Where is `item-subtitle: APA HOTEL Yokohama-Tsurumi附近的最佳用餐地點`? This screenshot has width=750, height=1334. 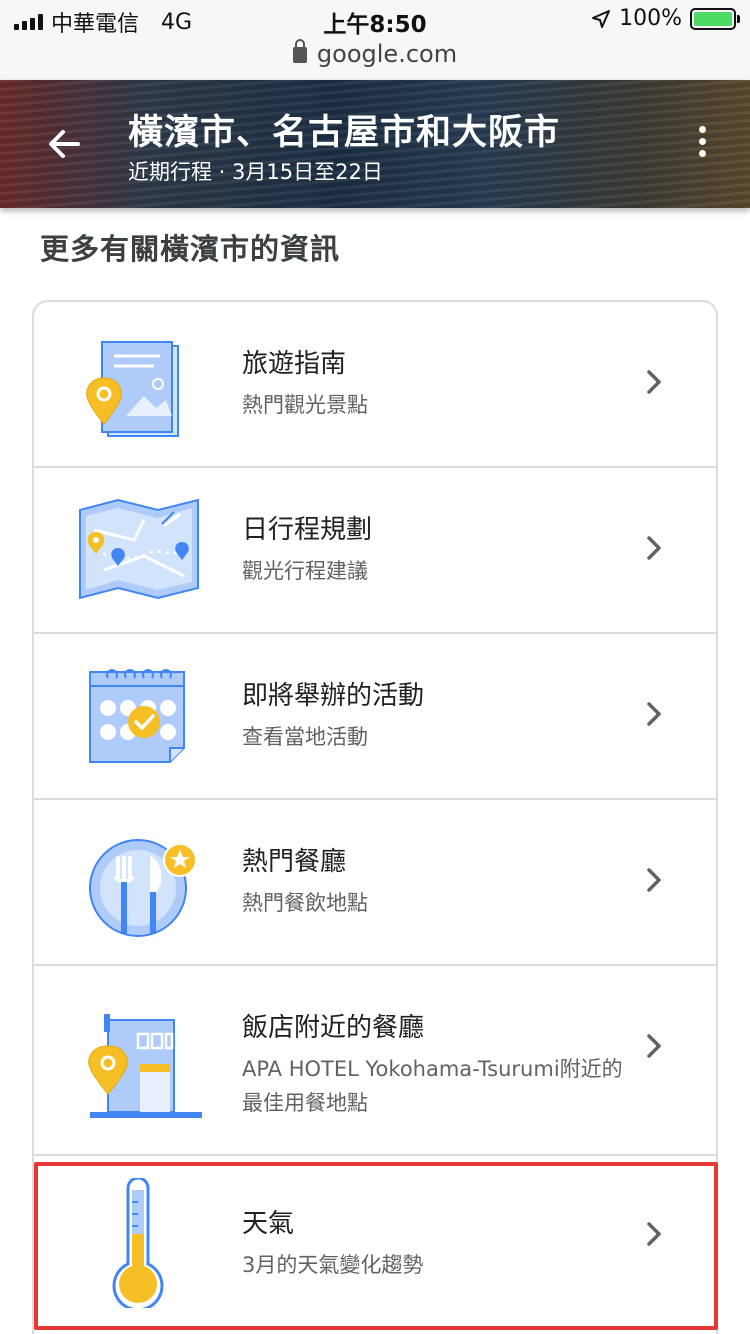 item-subtitle: APA HOTEL Yokohama-Tsurumi附近的最佳用餐地點 is located at coordinates (432, 1086).